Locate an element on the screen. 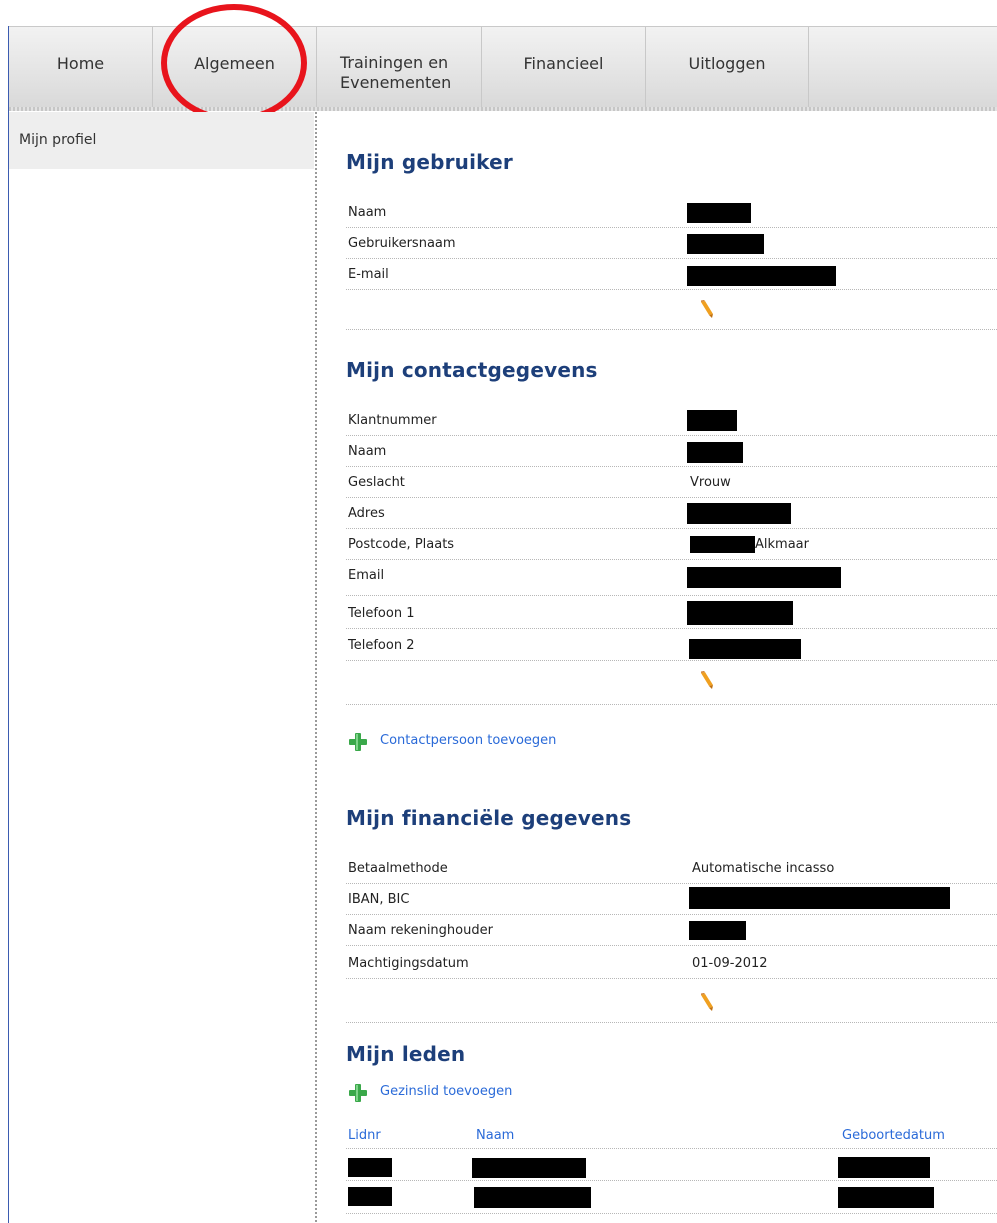 The image size is (997, 1223). nav-home-label: Home is located at coordinates (80, 63).